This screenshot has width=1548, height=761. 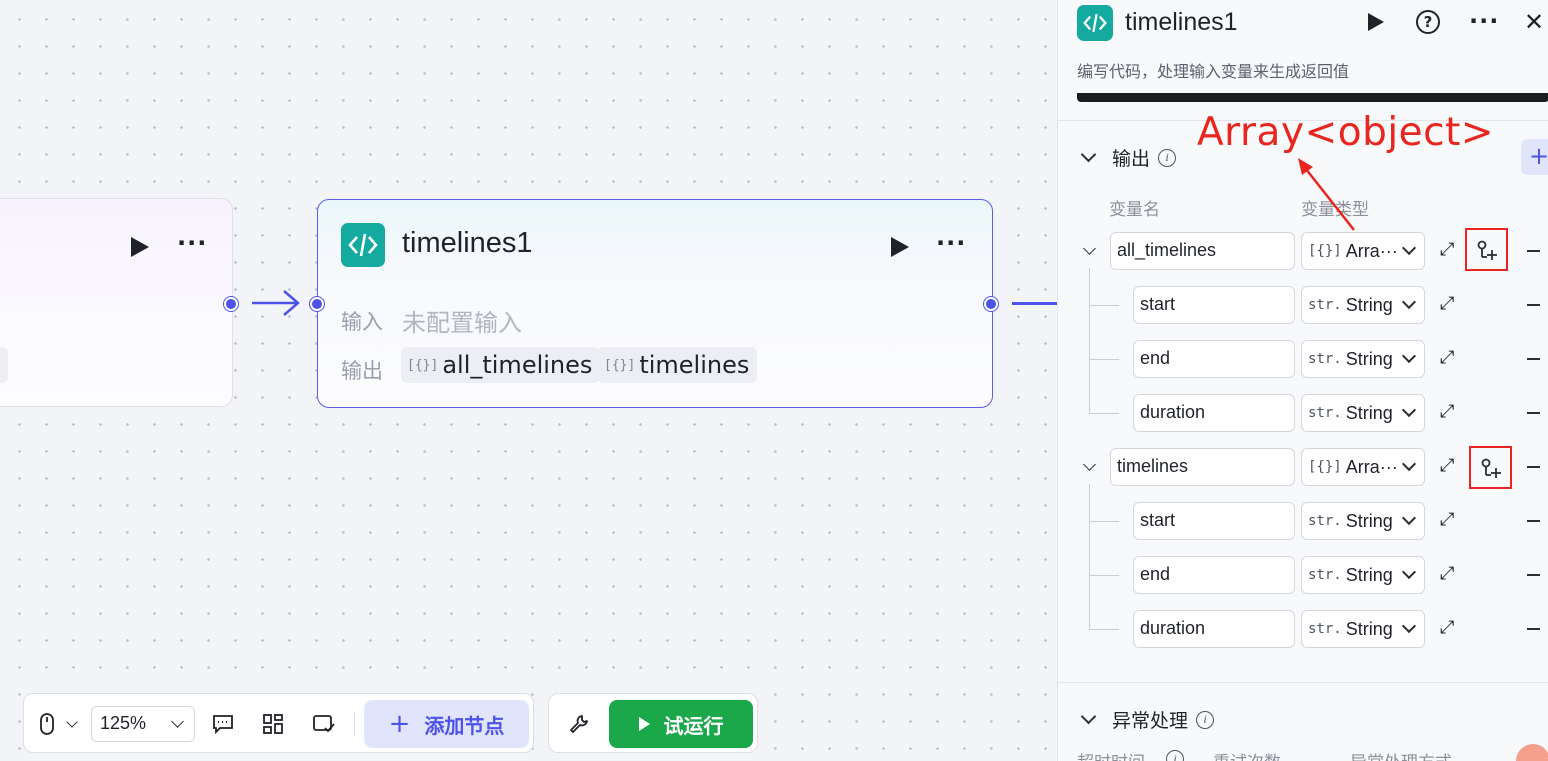 I want to click on node-title: timelines1, so click(x=467, y=243).